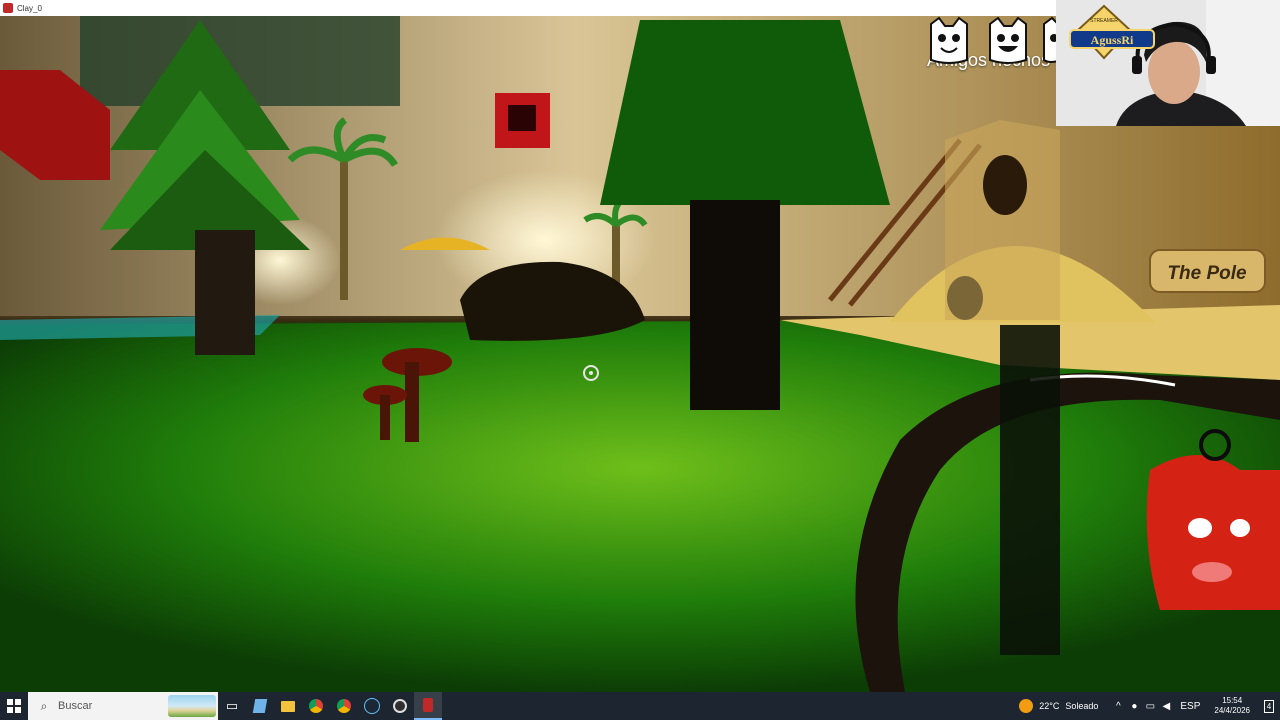  What do you see at coordinates (232, 706) in the screenshot?
I see `task-view-icon: ▭` at bounding box center [232, 706].